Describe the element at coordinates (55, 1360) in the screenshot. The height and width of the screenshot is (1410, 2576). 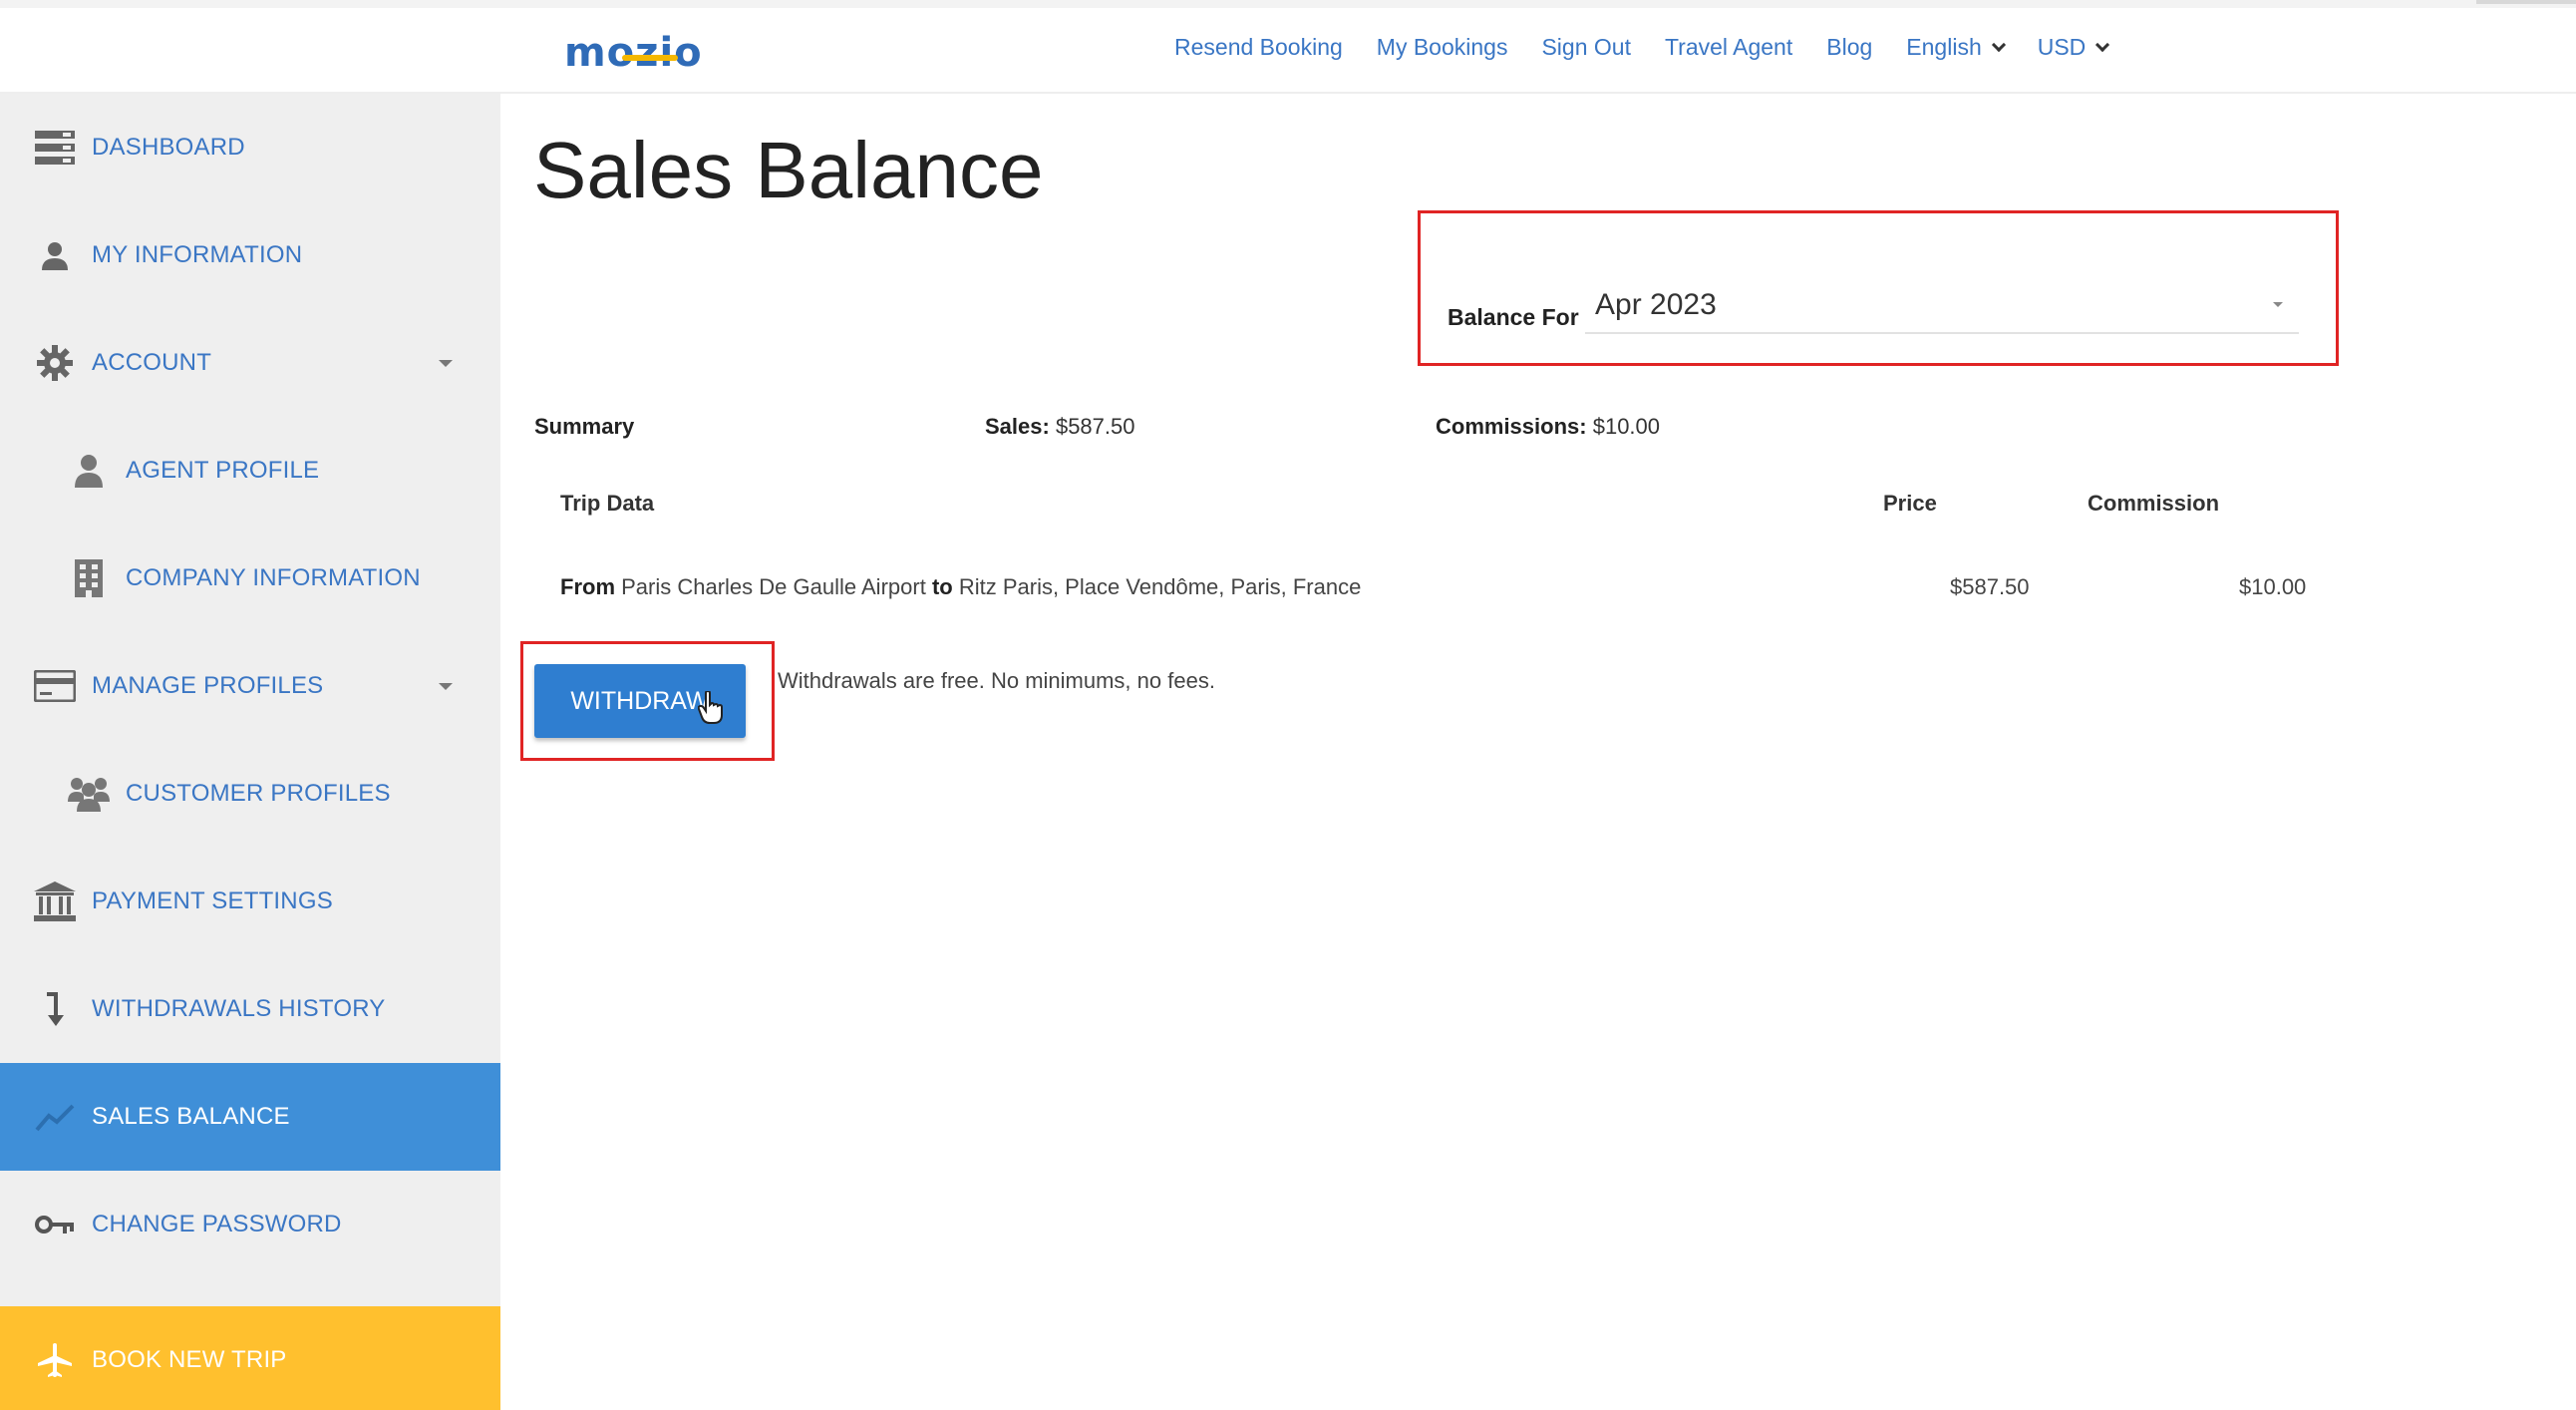
I see `plane-icon` at that location.